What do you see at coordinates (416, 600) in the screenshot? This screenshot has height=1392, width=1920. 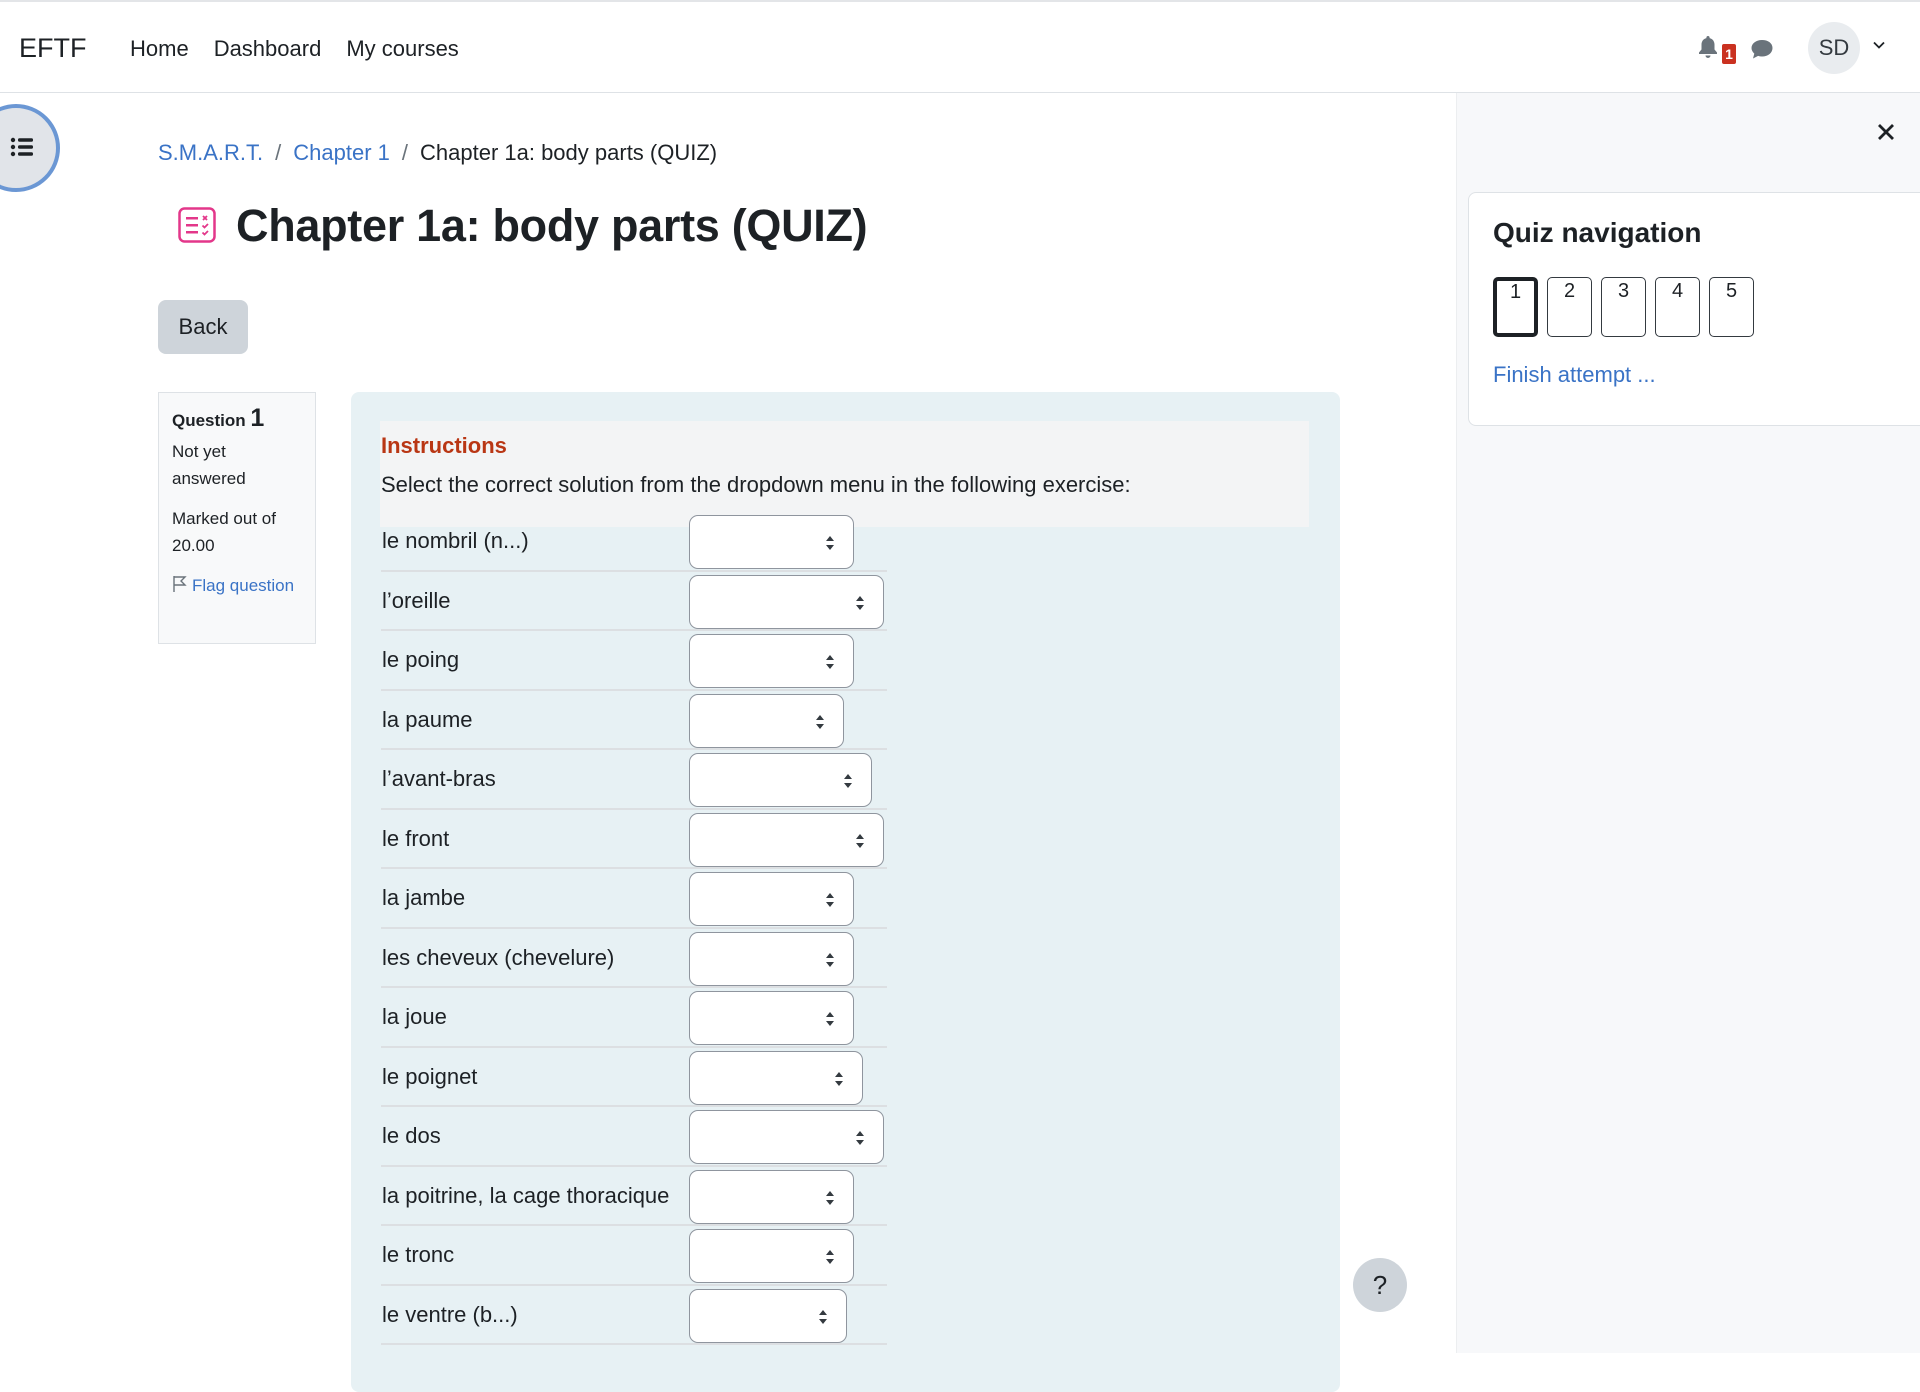 I see `matching-row-label: l’oreille` at bounding box center [416, 600].